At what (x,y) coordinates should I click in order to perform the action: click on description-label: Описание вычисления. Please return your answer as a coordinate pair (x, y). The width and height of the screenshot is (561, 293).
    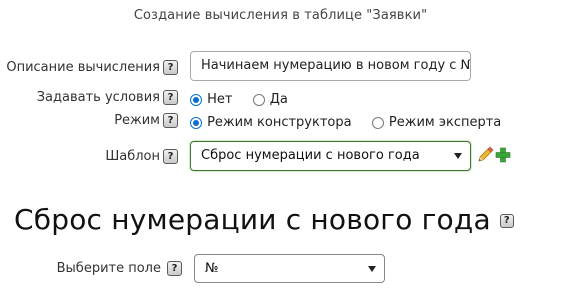
    Looking at the image, I should click on (83, 67).